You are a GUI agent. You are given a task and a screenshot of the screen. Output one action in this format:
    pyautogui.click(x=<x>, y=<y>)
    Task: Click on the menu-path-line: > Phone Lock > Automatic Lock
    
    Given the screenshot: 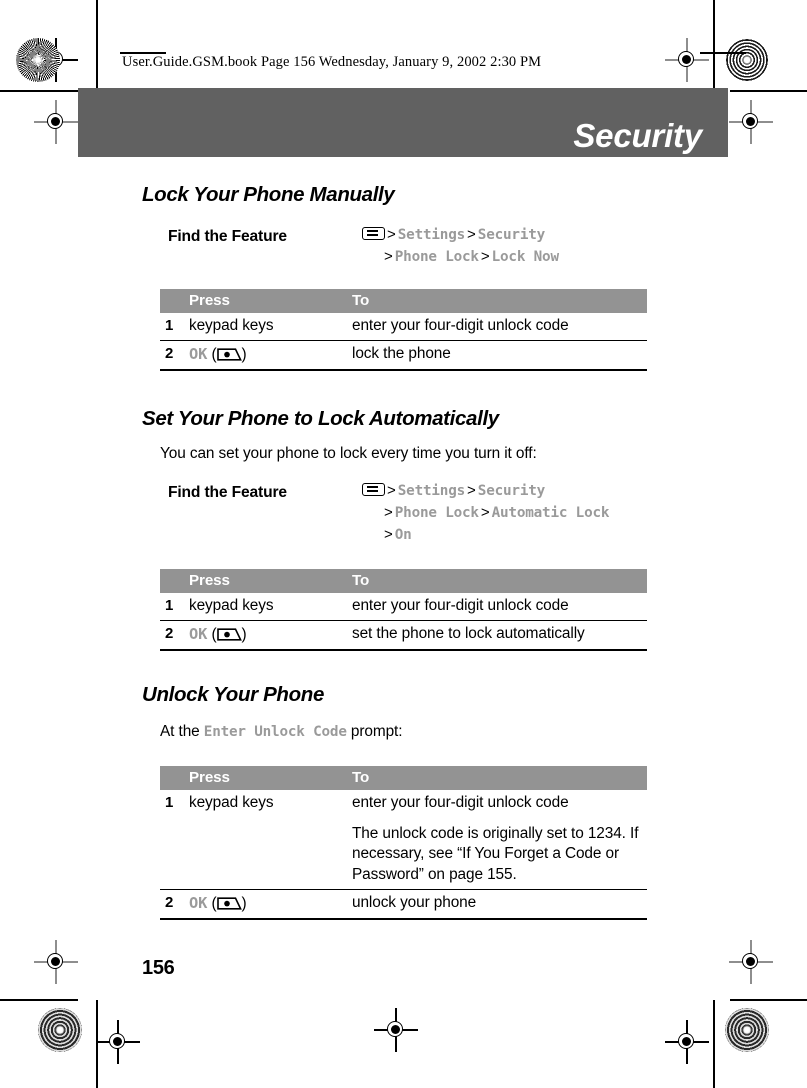 What is the action you would take?
    pyautogui.click(x=497, y=512)
    